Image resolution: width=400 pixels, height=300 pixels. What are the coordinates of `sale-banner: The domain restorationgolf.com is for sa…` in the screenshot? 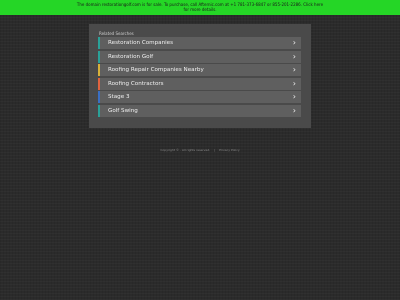 It's located at (200, 7).